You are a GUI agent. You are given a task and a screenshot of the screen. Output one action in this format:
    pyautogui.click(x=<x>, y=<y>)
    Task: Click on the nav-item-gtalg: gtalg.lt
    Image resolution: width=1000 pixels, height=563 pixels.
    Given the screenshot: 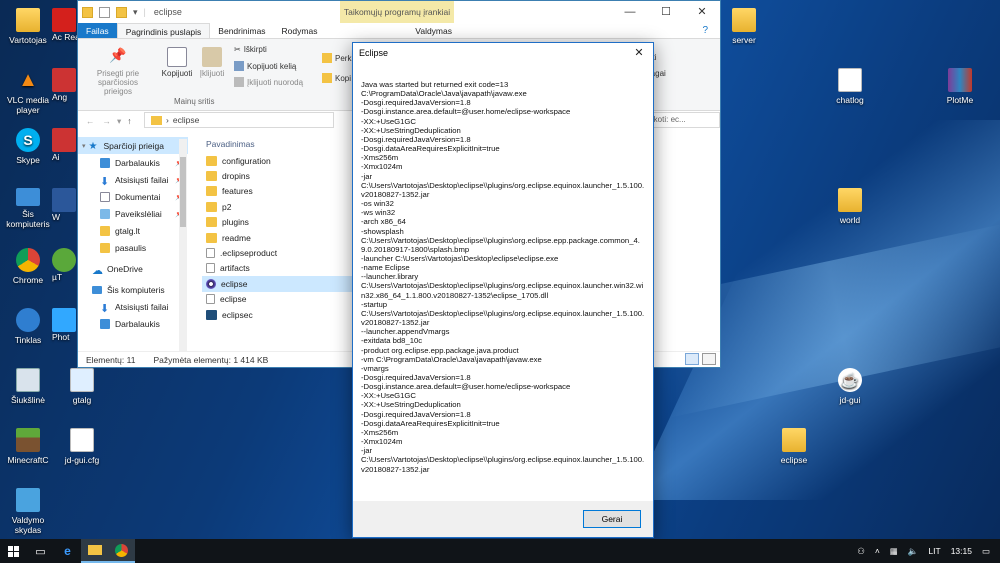 What is the action you would take?
    pyautogui.click(x=133, y=230)
    